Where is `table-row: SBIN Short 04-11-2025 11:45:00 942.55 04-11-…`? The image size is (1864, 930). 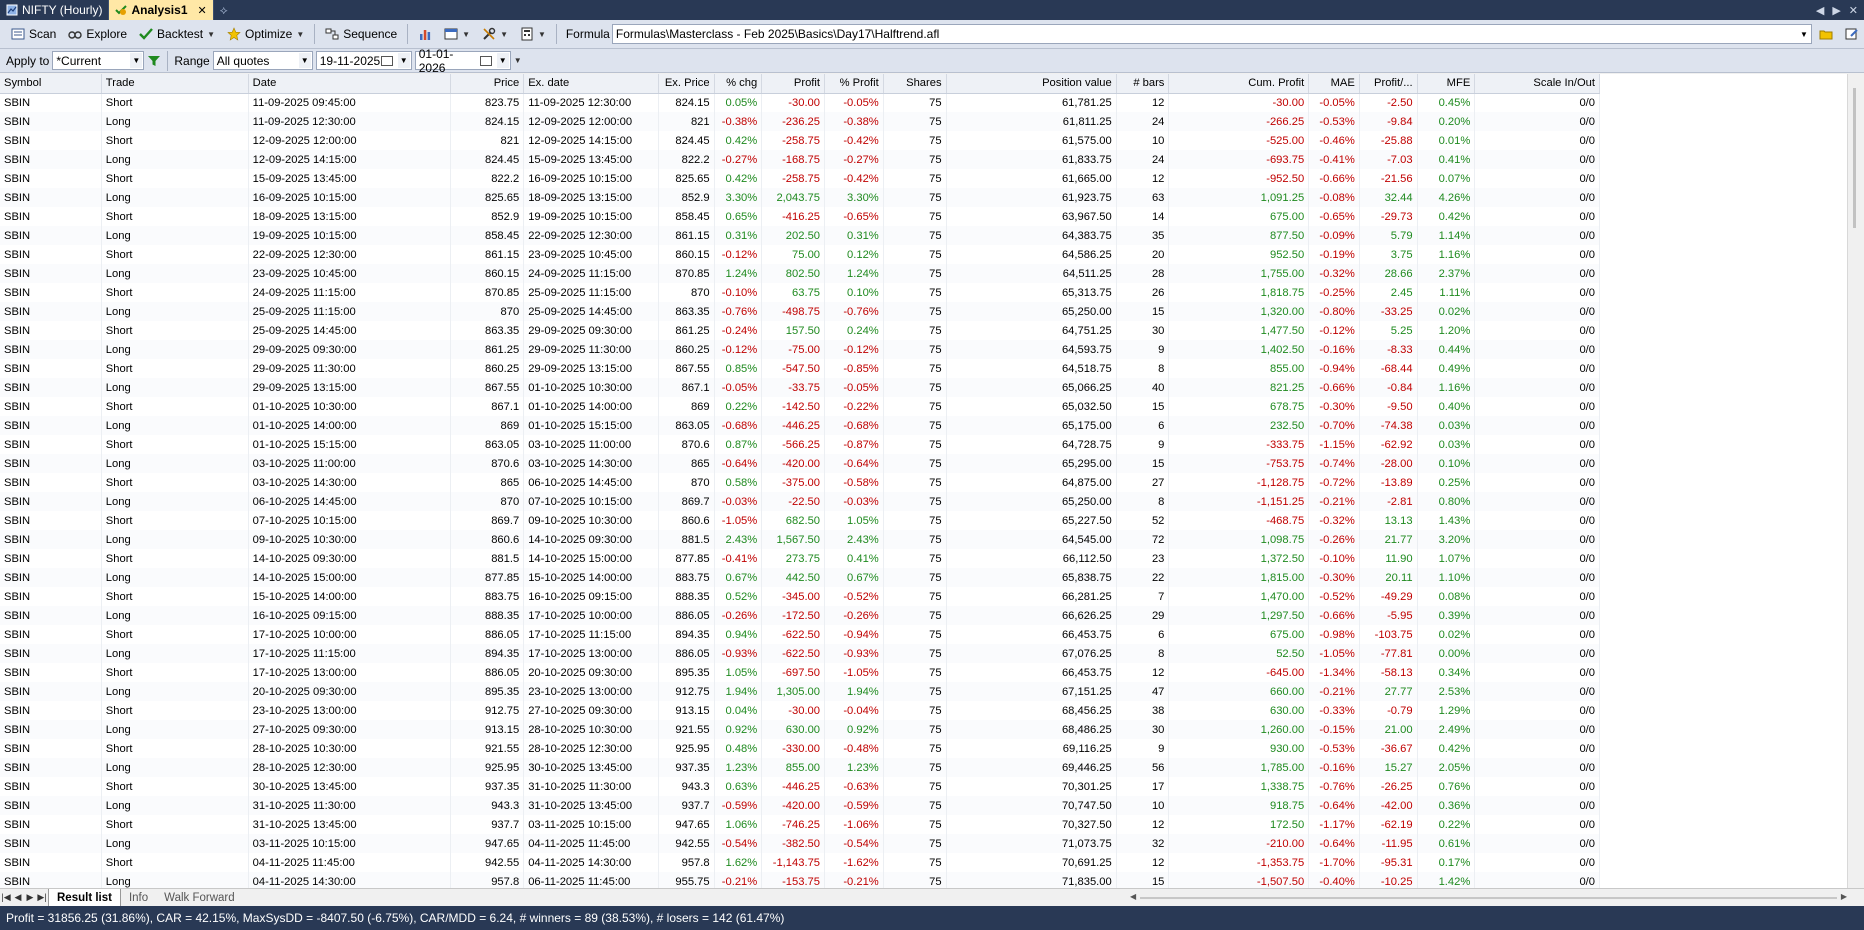
table-row: SBIN Short 04-11-2025 11:45:00 942.55 04-11-… is located at coordinates (800, 862).